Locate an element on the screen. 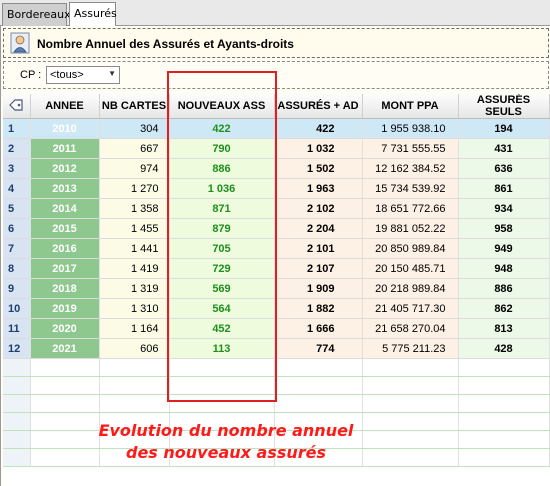 This screenshot has width=550, height=486. cp-select: <tous> ▼ is located at coordinates (83, 75).